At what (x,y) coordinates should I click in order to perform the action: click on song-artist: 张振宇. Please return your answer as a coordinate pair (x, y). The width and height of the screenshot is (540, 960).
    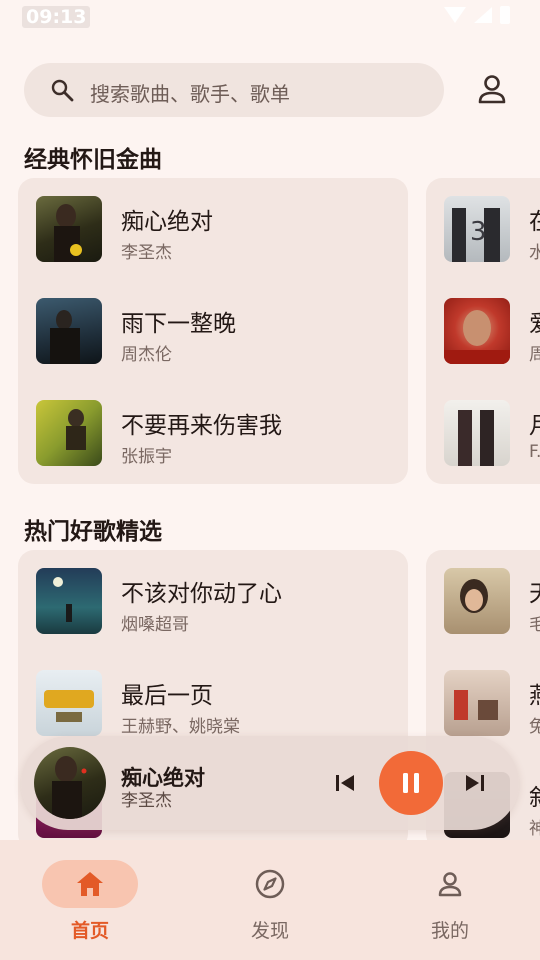
    Looking at the image, I should click on (146, 457).